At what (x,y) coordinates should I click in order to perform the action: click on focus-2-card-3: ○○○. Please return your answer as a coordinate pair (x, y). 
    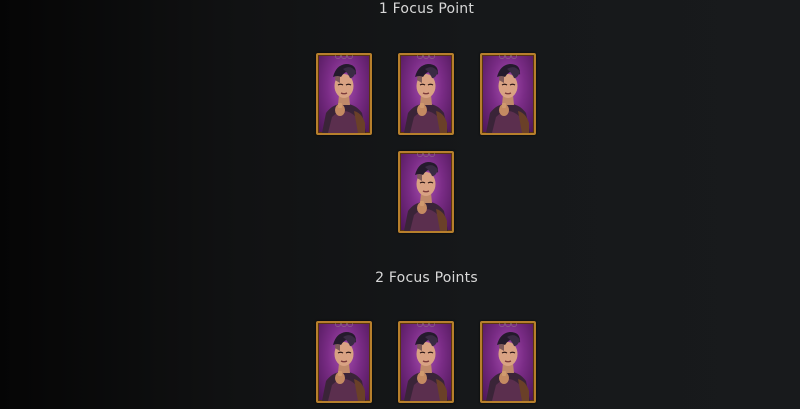
    Looking at the image, I should click on (508, 362).